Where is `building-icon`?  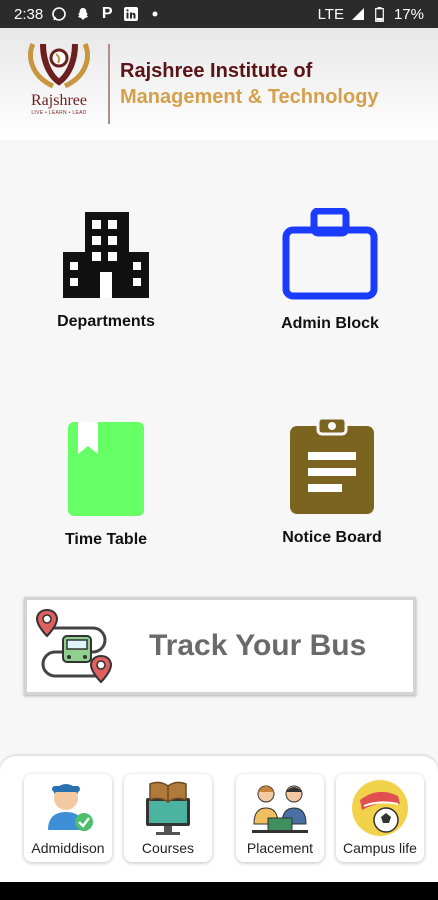 building-icon is located at coordinates (106, 255).